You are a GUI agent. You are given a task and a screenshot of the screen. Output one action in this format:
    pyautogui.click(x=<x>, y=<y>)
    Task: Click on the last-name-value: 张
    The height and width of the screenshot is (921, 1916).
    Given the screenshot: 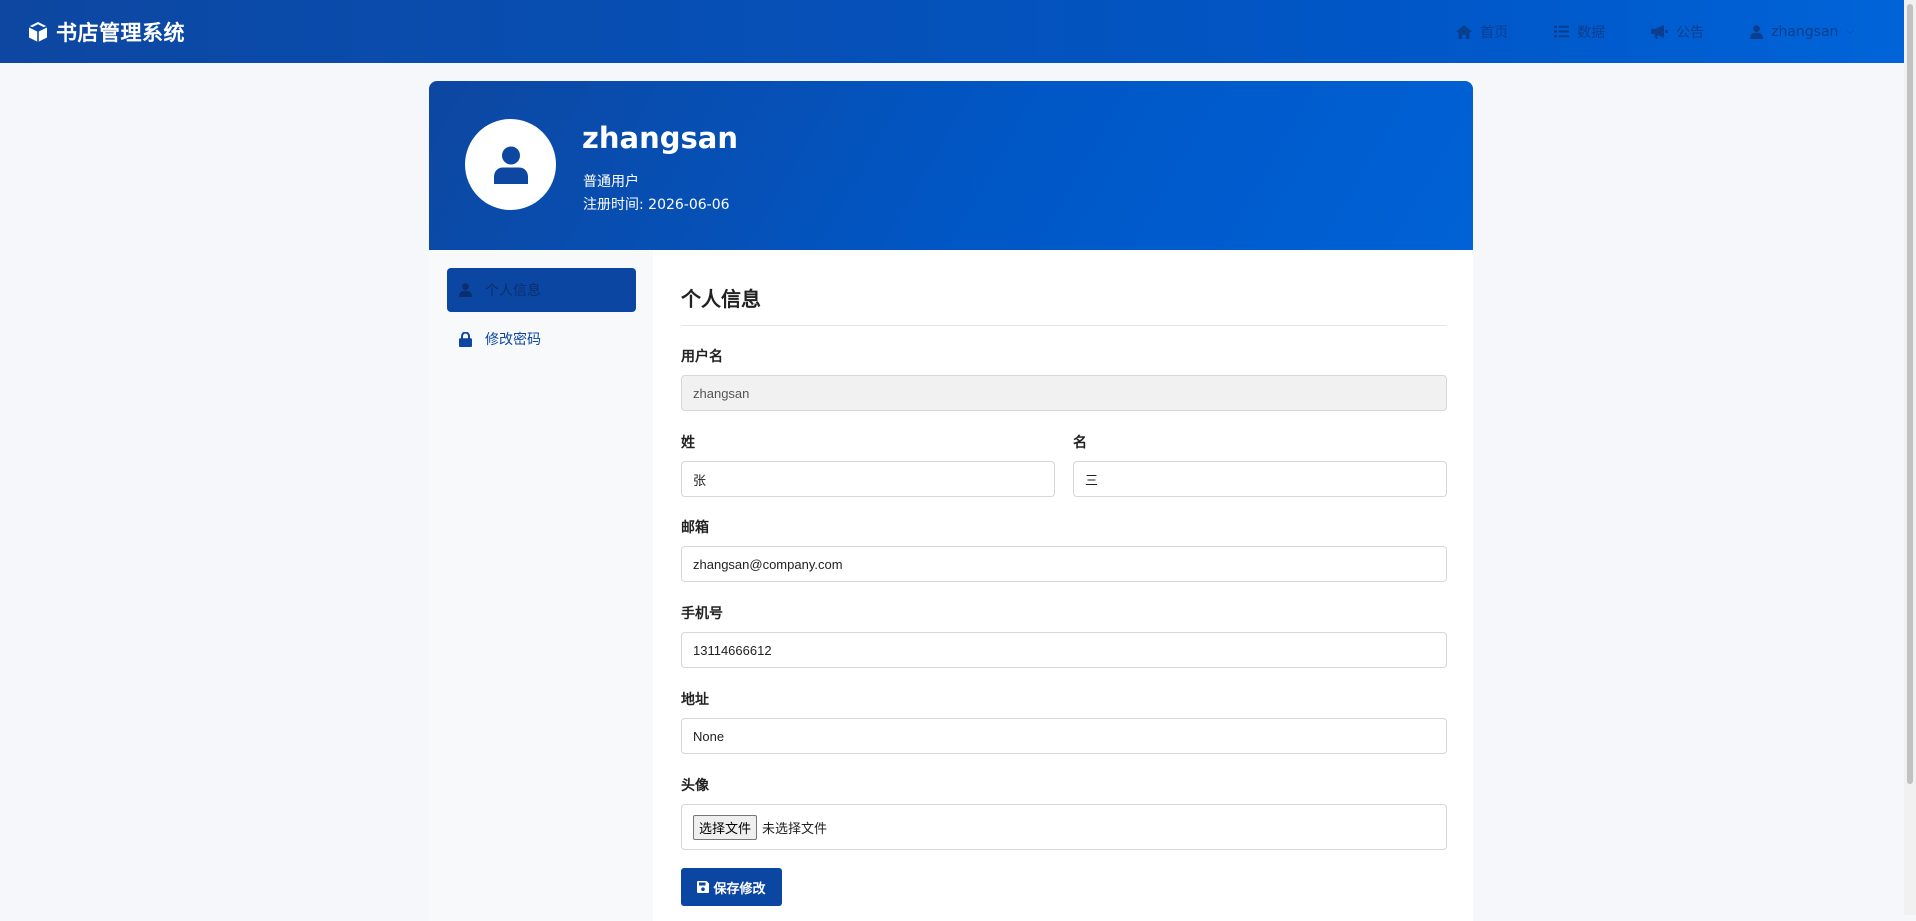 What is the action you would take?
    pyautogui.click(x=700, y=480)
    